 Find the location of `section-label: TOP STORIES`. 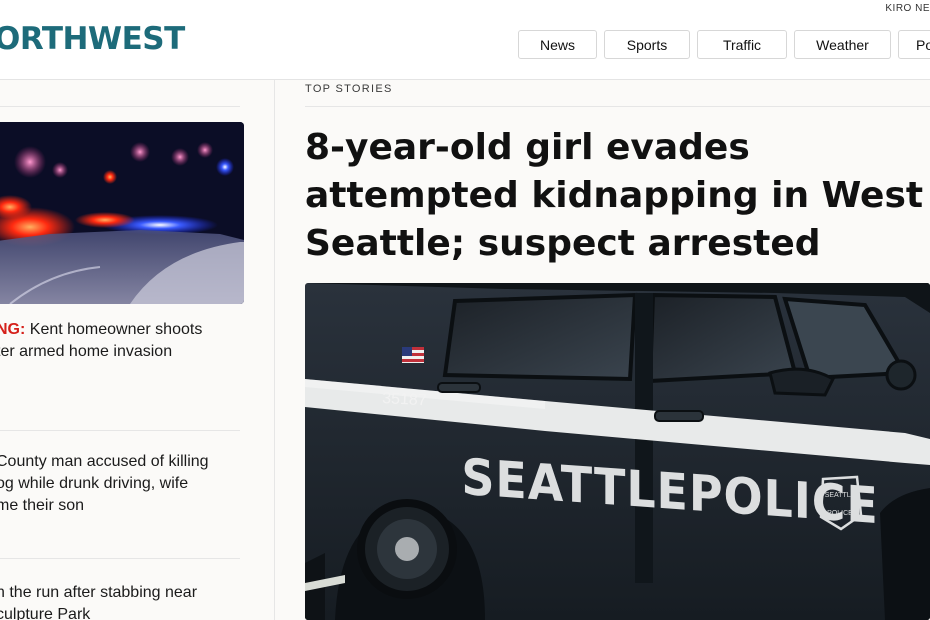

section-label: TOP STORIES is located at coordinates (349, 89).